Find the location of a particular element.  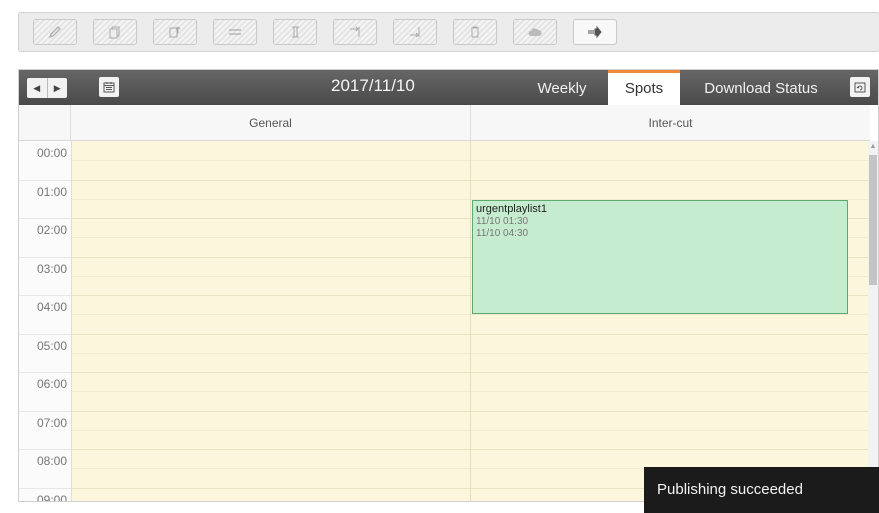

toolbar is located at coordinates (448, 32).